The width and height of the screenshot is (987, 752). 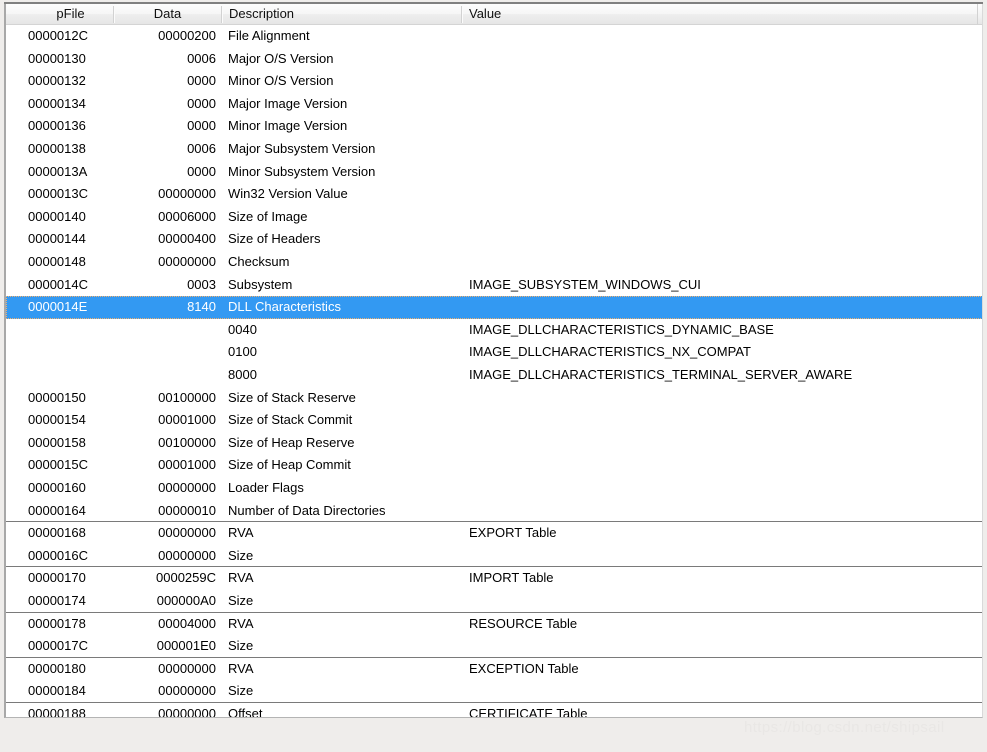 I want to click on cell-data: 0003, so click(x=201, y=284).